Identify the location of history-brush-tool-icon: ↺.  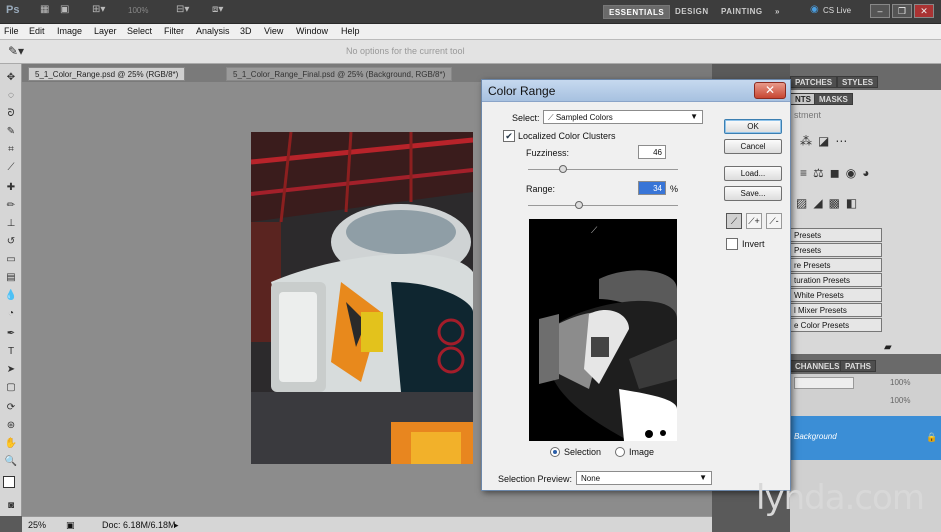
(11, 242).